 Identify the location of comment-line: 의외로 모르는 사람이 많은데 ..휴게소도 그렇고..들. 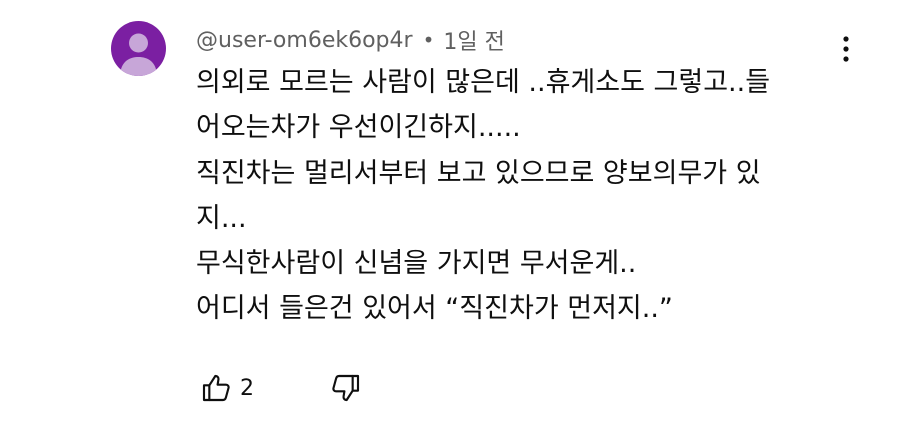
(483, 82).